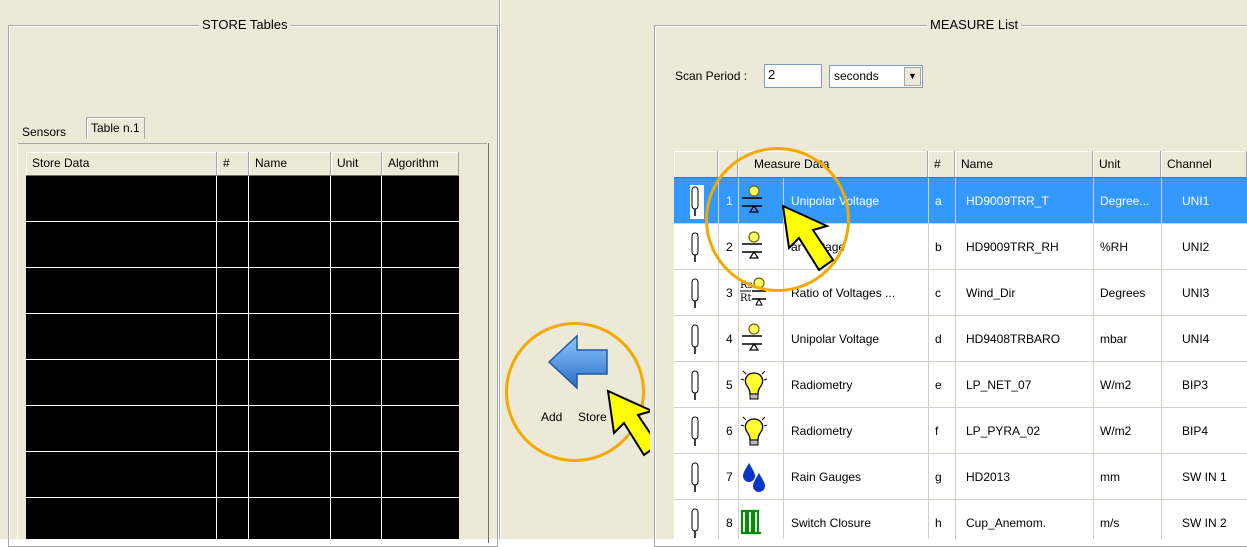 Image resolution: width=1247 pixels, height=547 pixels. What do you see at coordinates (1195, 385) in the screenshot?
I see `channel-cell: BIP3` at bounding box center [1195, 385].